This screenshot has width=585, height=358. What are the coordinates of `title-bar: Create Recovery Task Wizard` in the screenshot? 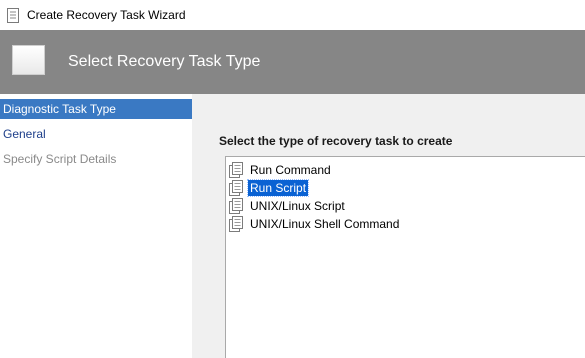 It's located at (292, 15).